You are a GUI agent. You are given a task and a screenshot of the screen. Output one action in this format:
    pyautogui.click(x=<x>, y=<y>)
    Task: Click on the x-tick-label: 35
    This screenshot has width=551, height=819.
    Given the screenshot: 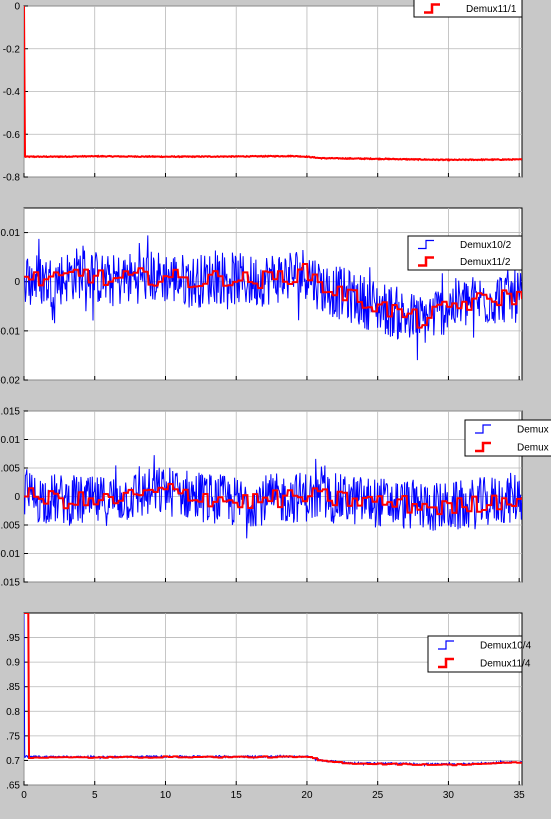 What is the action you would take?
    pyautogui.click(x=520, y=795)
    